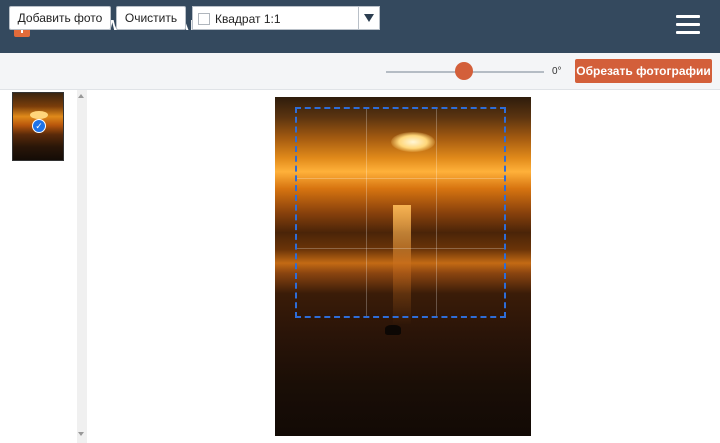 The height and width of the screenshot is (443, 720). Describe the element at coordinates (39, 126) in the screenshot. I see `selected-check-icon: ✓` at that location.